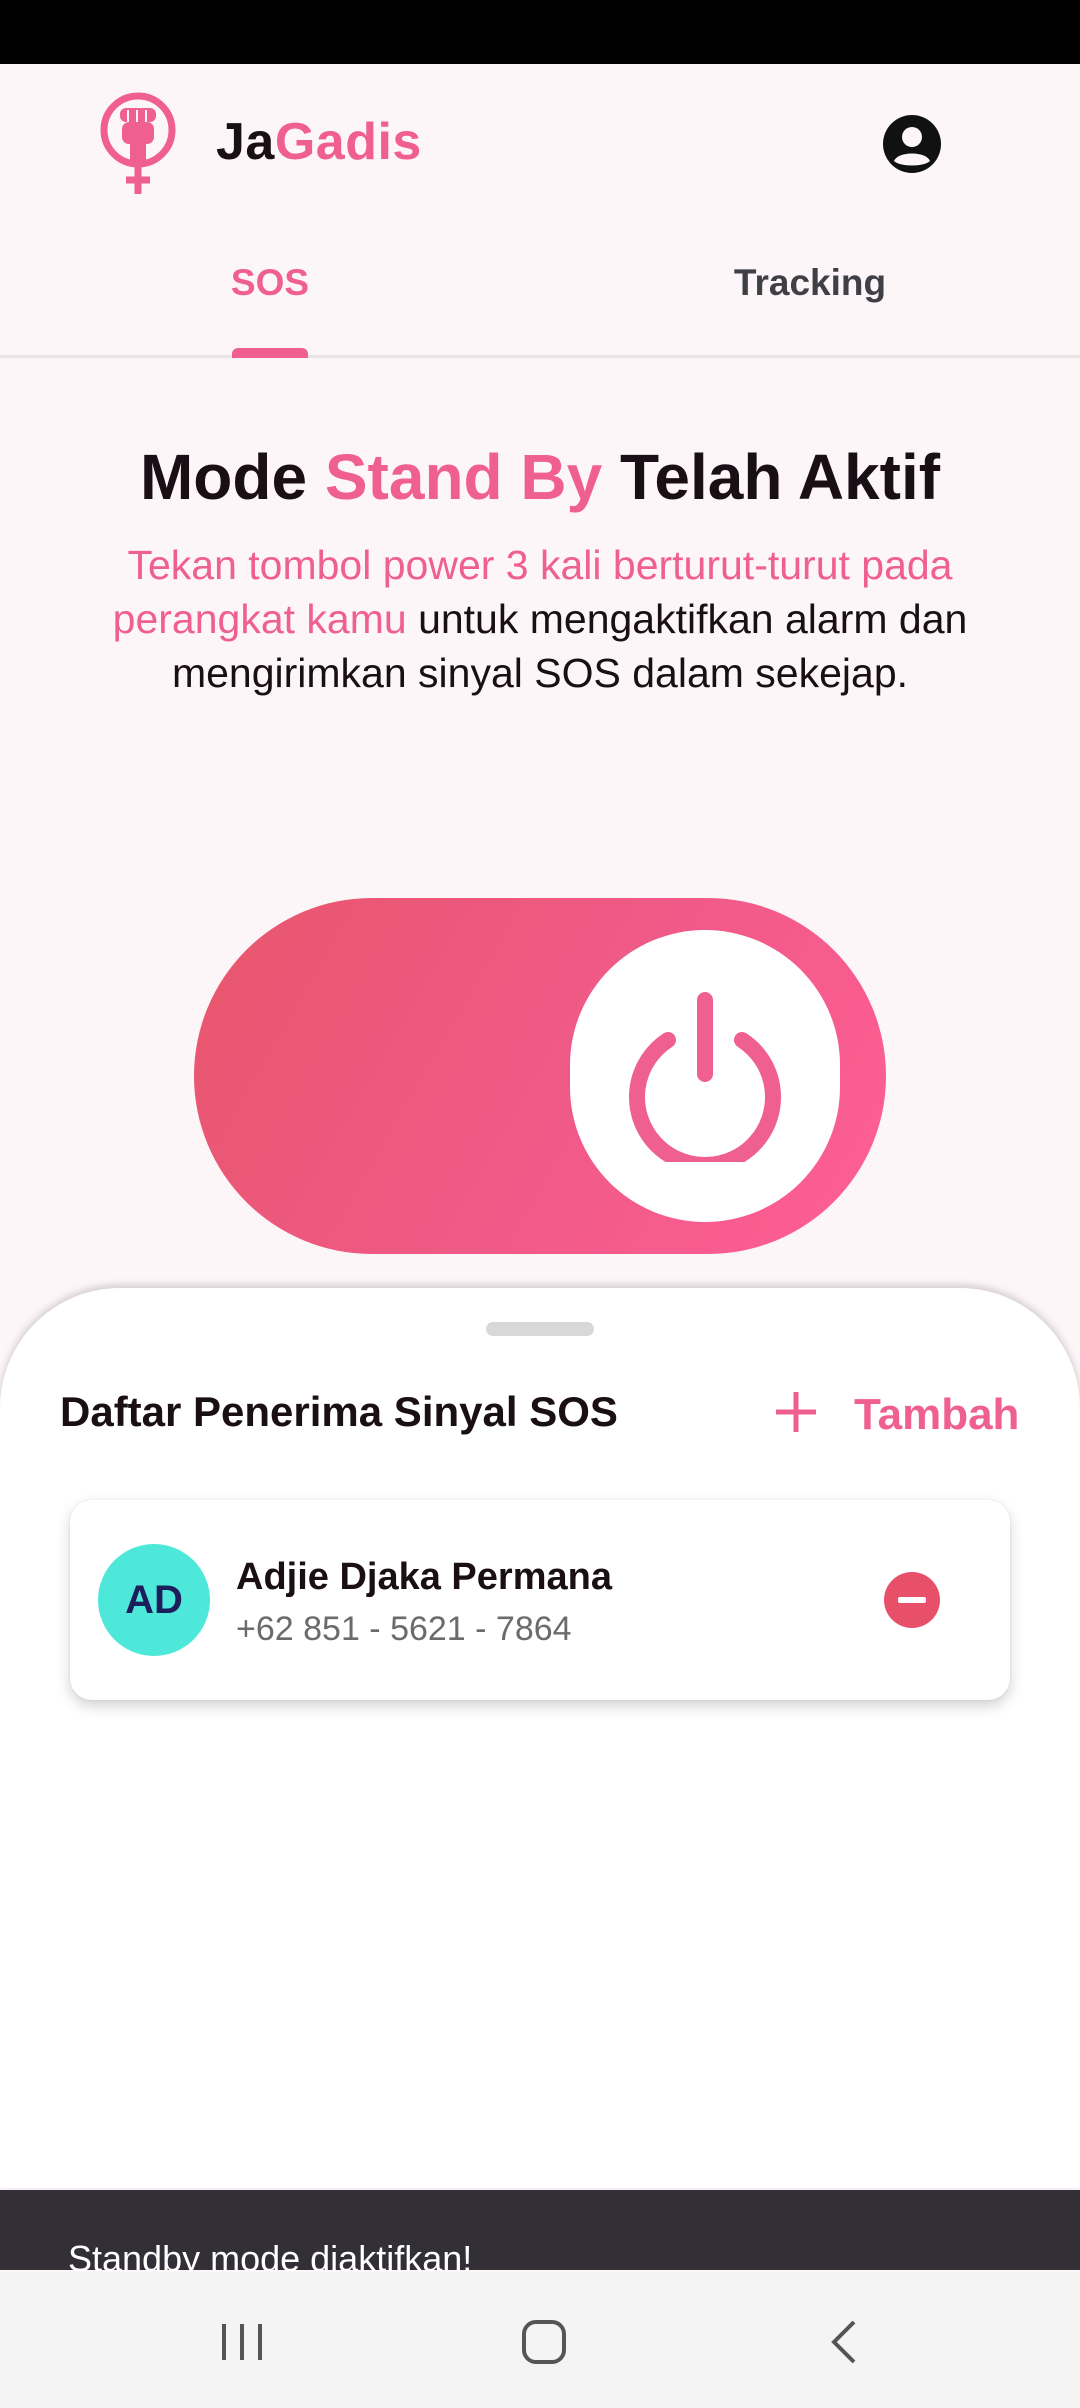 Image resolution: width=1080 pixels, height=2408 pixels. I want to click on tab-bar: SOS Tracking, so click(540, 295).